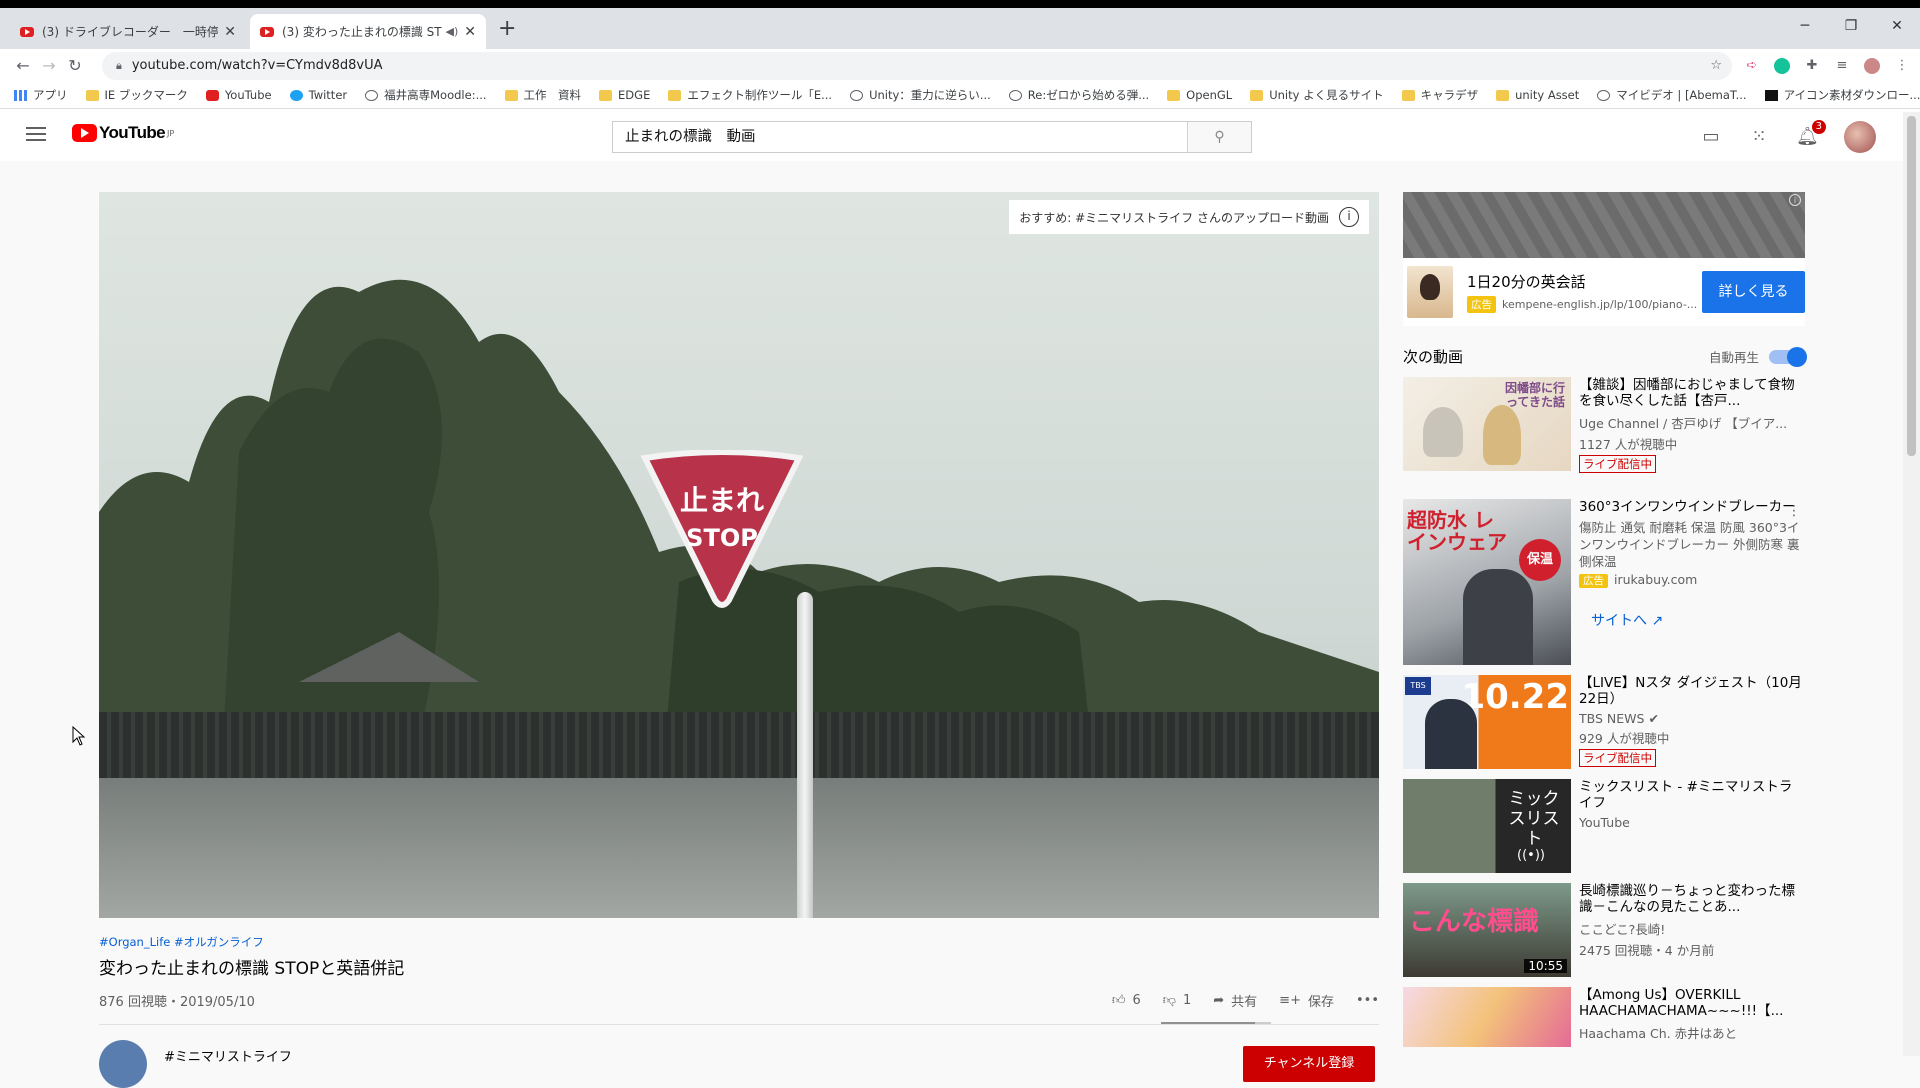  What do you see at coordinates (1842, 66) in the screenshot?
I see `reading-list-icon: ≡` at bounding box center [1842, 66].